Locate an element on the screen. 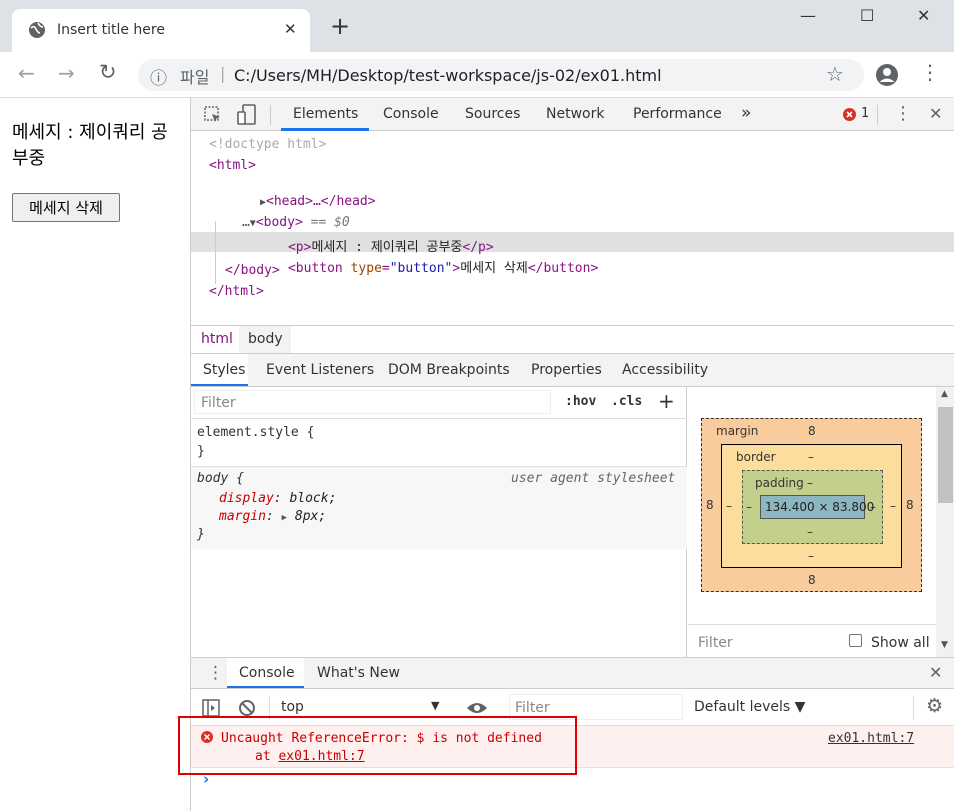  button-node: <button type="button">메세지 삭제</button> is located at coordinates (419, 266).